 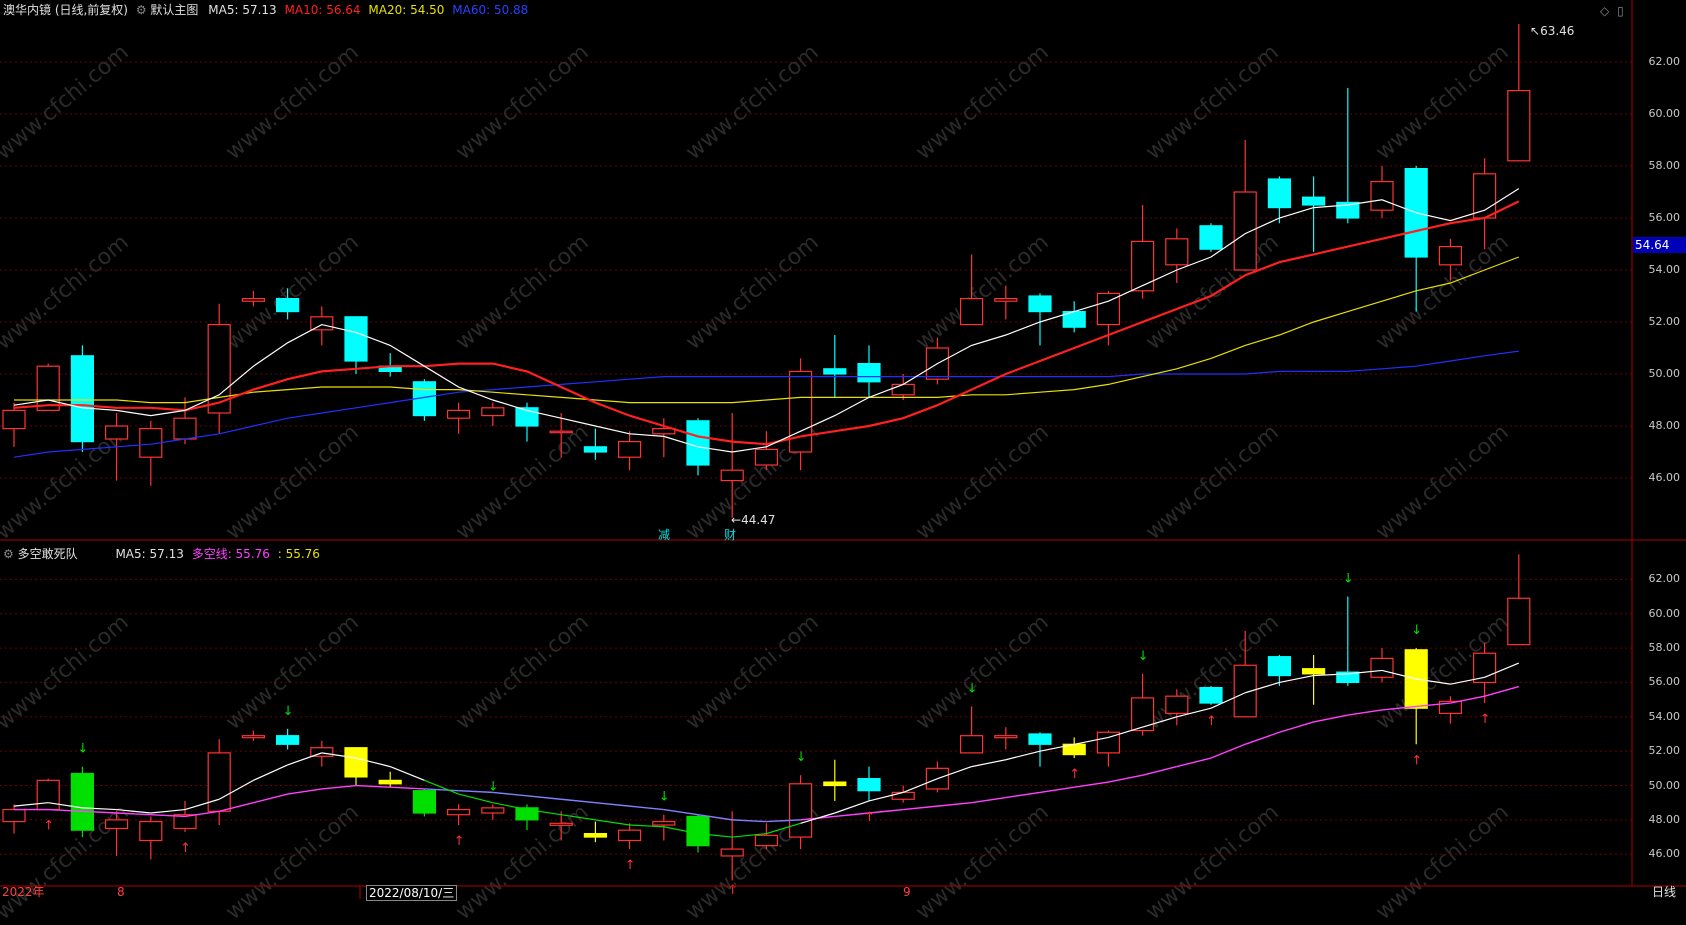 I want to click on indicator-name: 默认主图, so click(x=174, y=10).